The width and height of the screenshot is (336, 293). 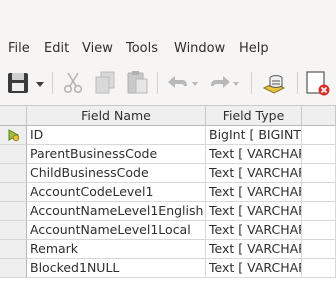 I want to click on delete-icon, so click(x=318, y=83).